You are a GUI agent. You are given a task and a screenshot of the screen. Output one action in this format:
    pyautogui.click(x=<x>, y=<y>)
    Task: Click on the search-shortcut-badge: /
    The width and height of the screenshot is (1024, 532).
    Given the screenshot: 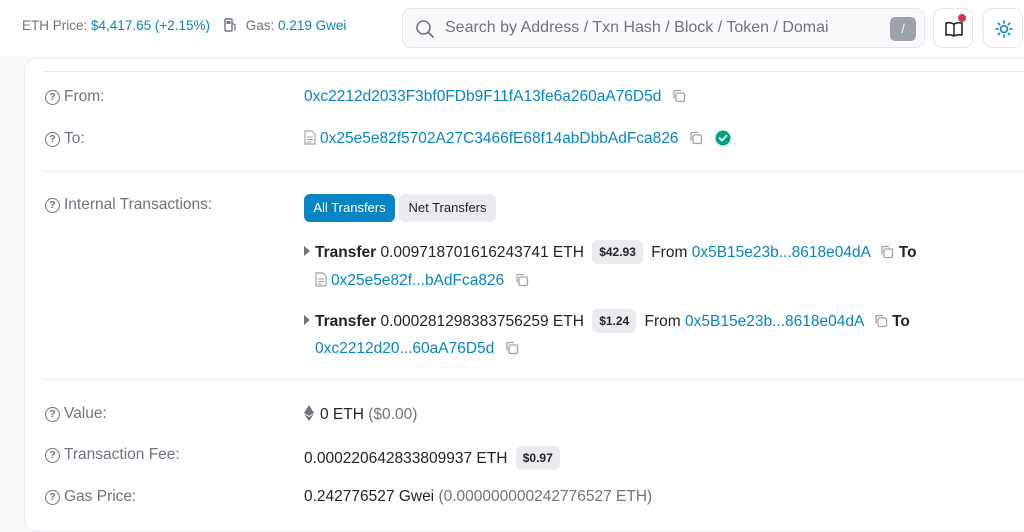 What is the action you would take?
    pyautogui.click(x=903, y=29)
    